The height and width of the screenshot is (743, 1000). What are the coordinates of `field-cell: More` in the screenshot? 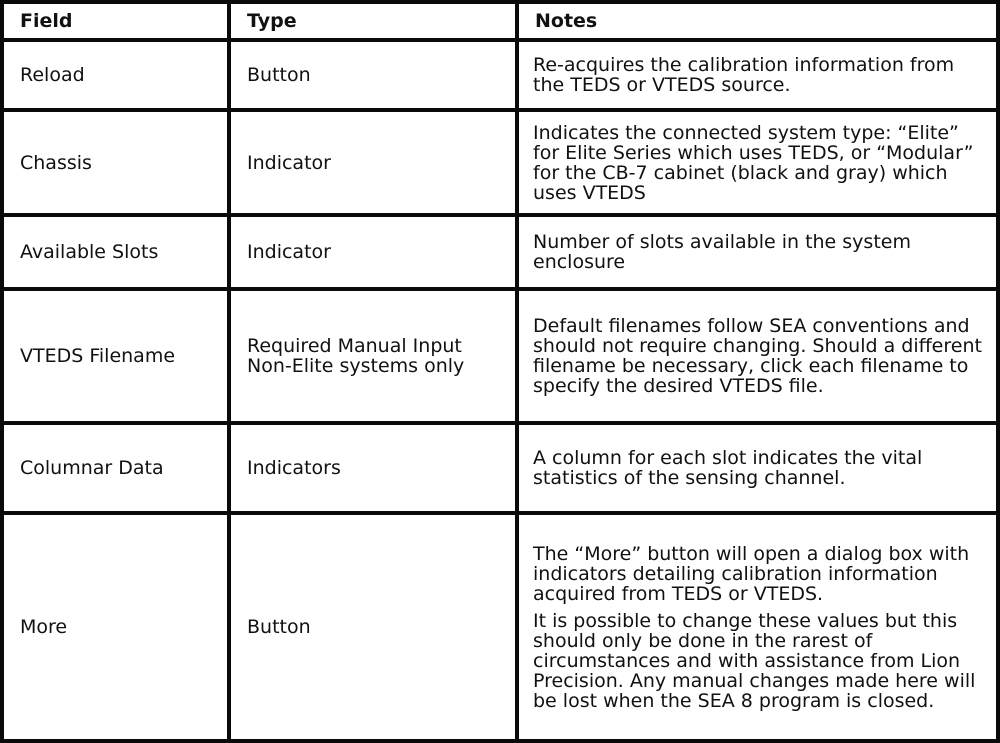 It's located at (115, 627).